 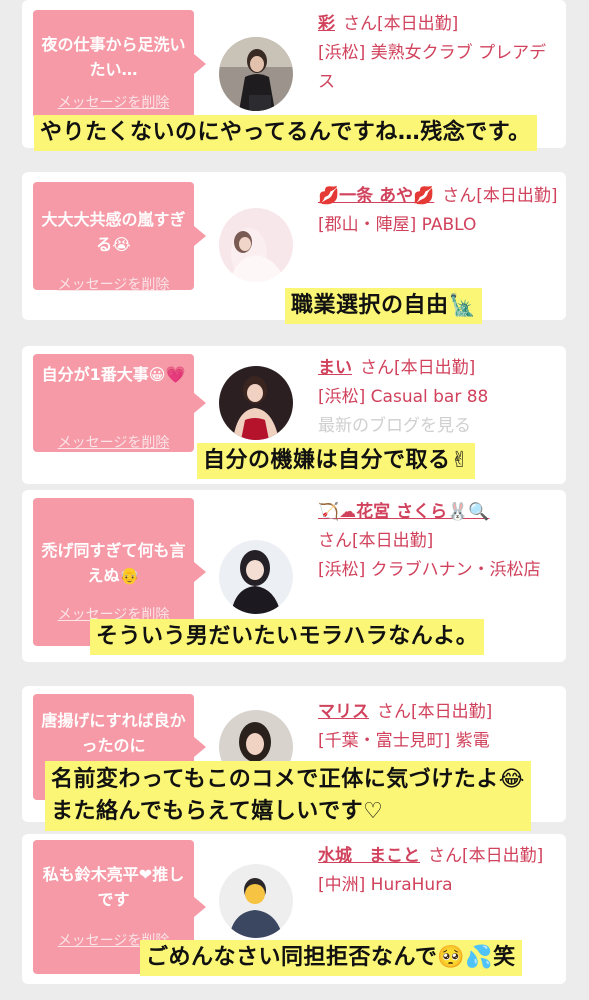 I want to click on message-text: 自分が1番大事😀💗, so click(x=113, y=374).